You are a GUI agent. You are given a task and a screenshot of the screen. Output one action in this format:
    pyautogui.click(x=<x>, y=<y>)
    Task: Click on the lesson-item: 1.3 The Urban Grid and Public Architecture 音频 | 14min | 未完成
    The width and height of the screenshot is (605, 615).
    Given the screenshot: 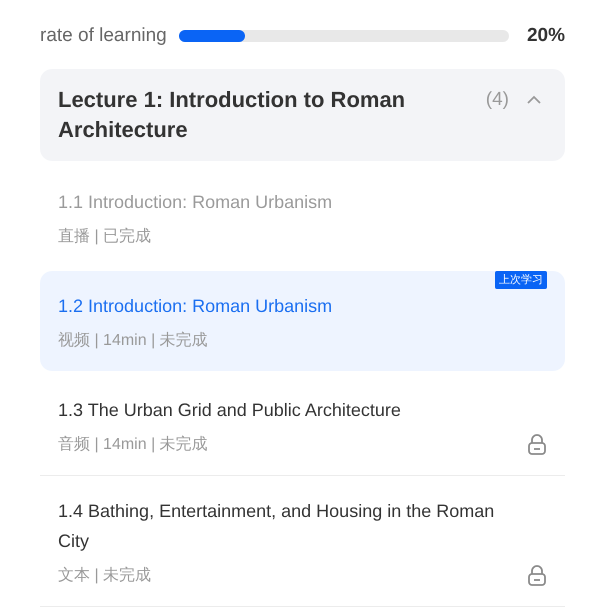 What is the action you would take?
    pyautogui.click(x=302, y=425)
    